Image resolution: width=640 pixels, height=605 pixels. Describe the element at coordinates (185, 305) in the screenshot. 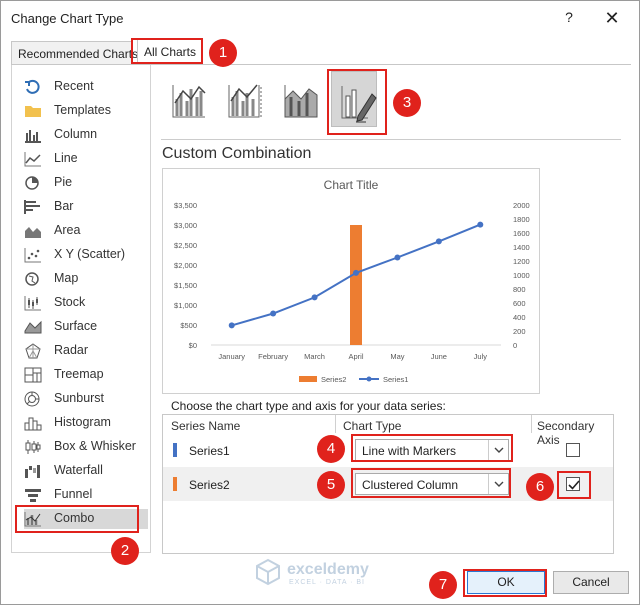

I see `primary-y-tick-label: $1,000` at that location.